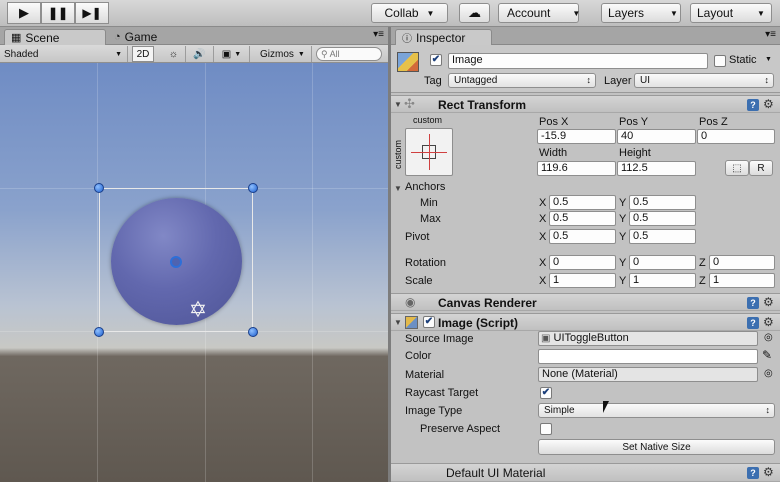 This screenshot has height=482, width=780. Describe the element at coordinates (546, 429) in the screenshot. I see `preserve-aspect-checkbox` at that location.